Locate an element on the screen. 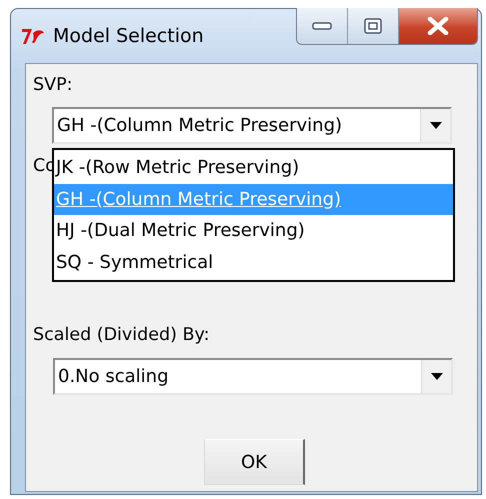 Image resolution: width=486 pixels, height=499 pixels. maximize-icon is located at coordinates (373, 26).